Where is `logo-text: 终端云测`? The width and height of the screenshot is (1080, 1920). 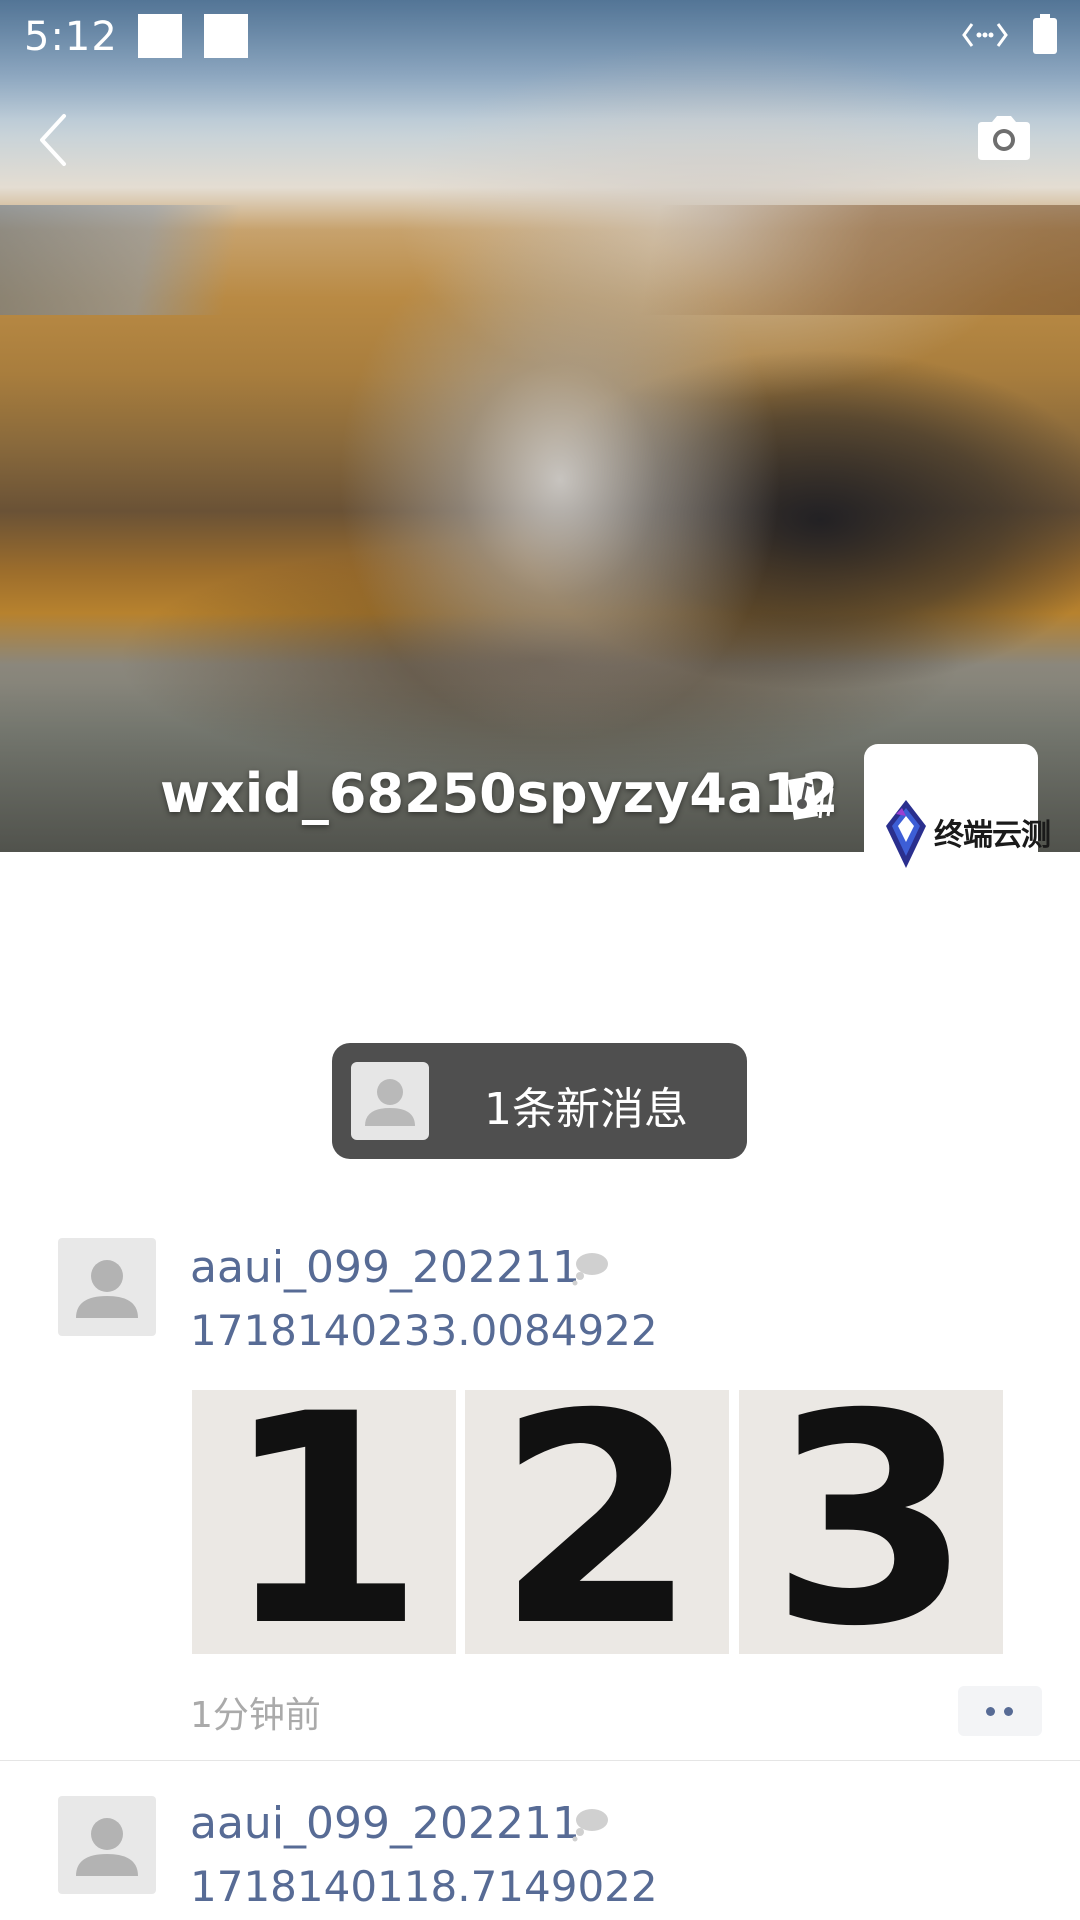
logo-text: 终端云测 is located at coordinates (992, 835).